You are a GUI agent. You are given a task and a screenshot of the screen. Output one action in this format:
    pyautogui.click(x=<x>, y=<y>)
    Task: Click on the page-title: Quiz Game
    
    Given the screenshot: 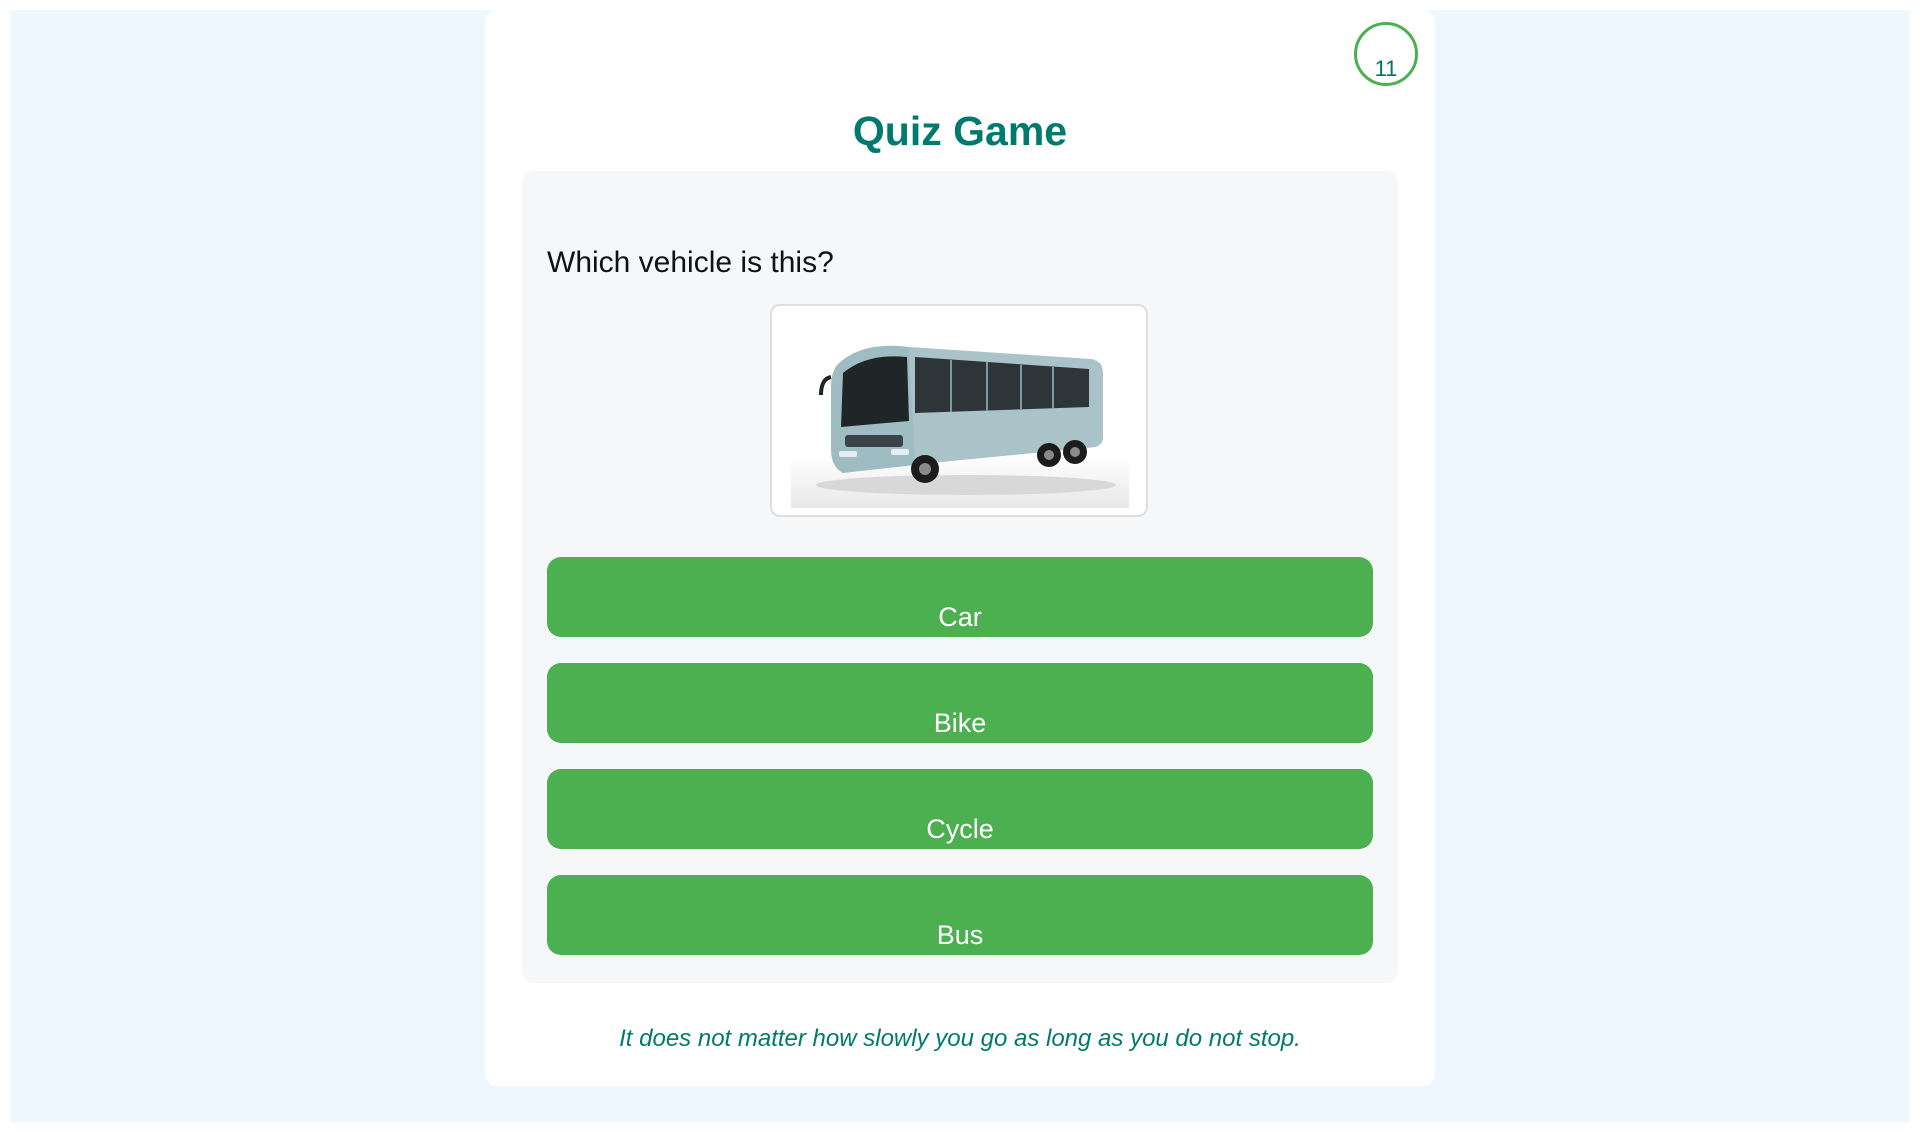 What is the action you would take?
    pyautogui.click(x=960, y=131)
    